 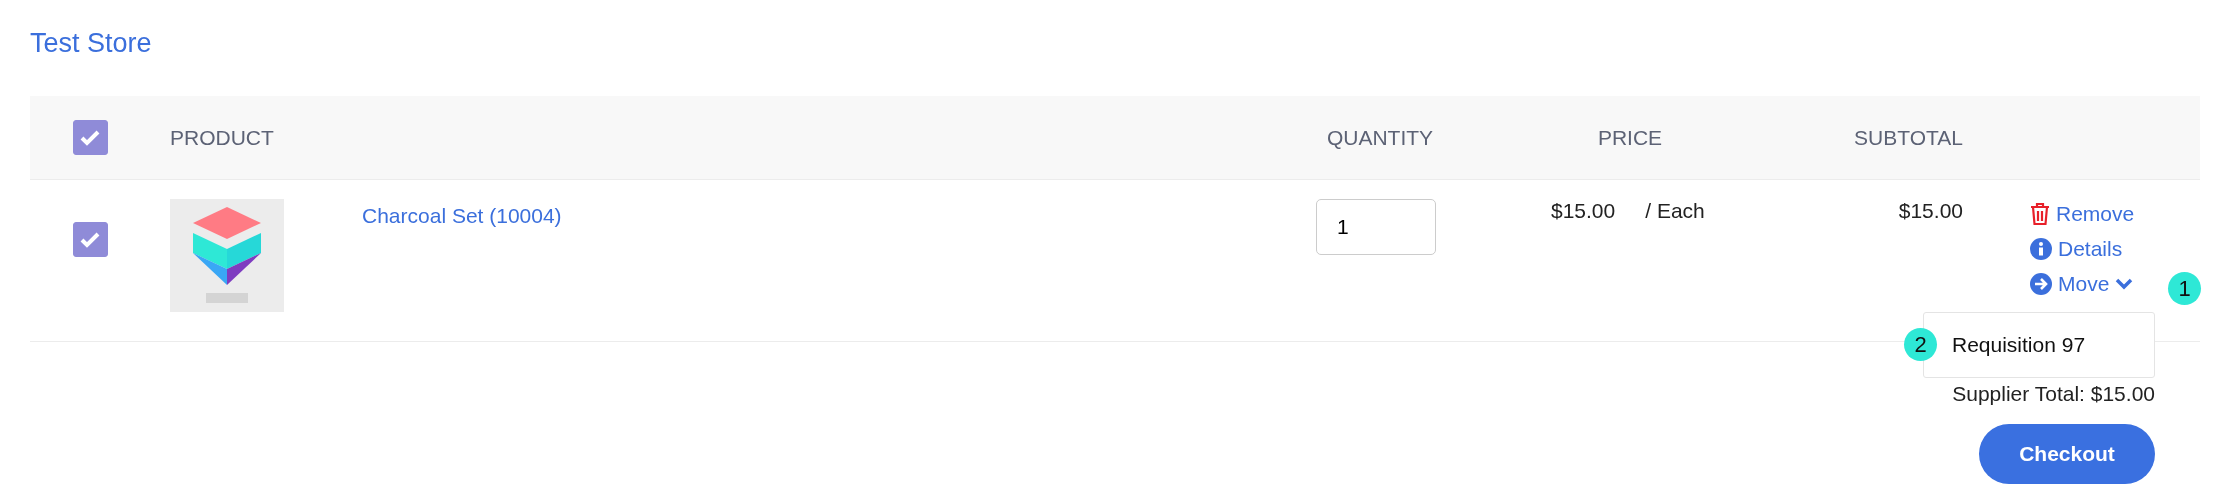 What do you see at coordinates (2019, 345) in the screenshot?
I see `menu-item: Requisition 97` at bounding box center [2019, 345].